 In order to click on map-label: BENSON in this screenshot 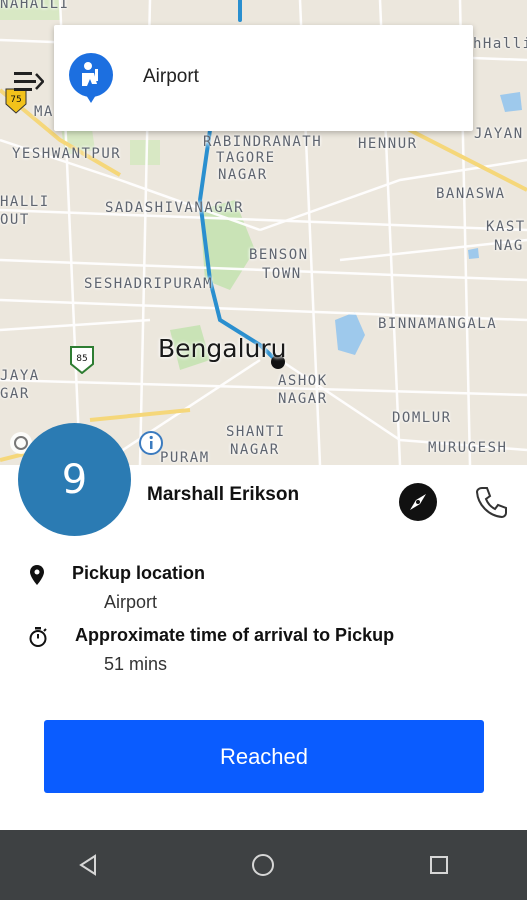, I will do `click(279, 255)`.